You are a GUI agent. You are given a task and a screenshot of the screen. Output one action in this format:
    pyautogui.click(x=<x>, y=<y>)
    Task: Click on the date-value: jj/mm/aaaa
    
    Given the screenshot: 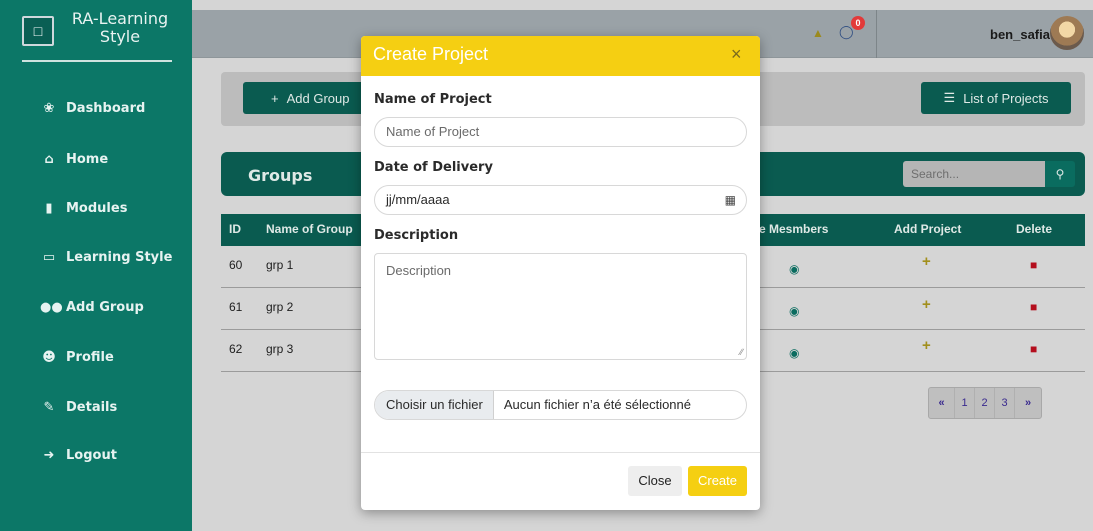 What is the action you would take?
    pyautogui.click(x=418, y=199)
    